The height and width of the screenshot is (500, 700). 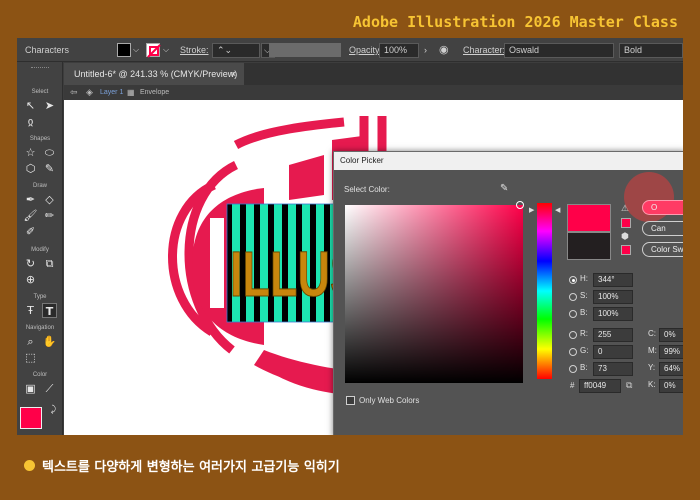 I want to click on green-radio, so click(x=573, y=352).